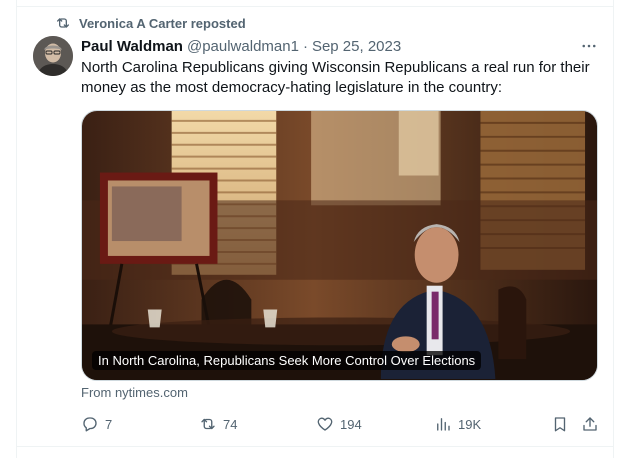  I want to click on more-icon, so click(589, 46).